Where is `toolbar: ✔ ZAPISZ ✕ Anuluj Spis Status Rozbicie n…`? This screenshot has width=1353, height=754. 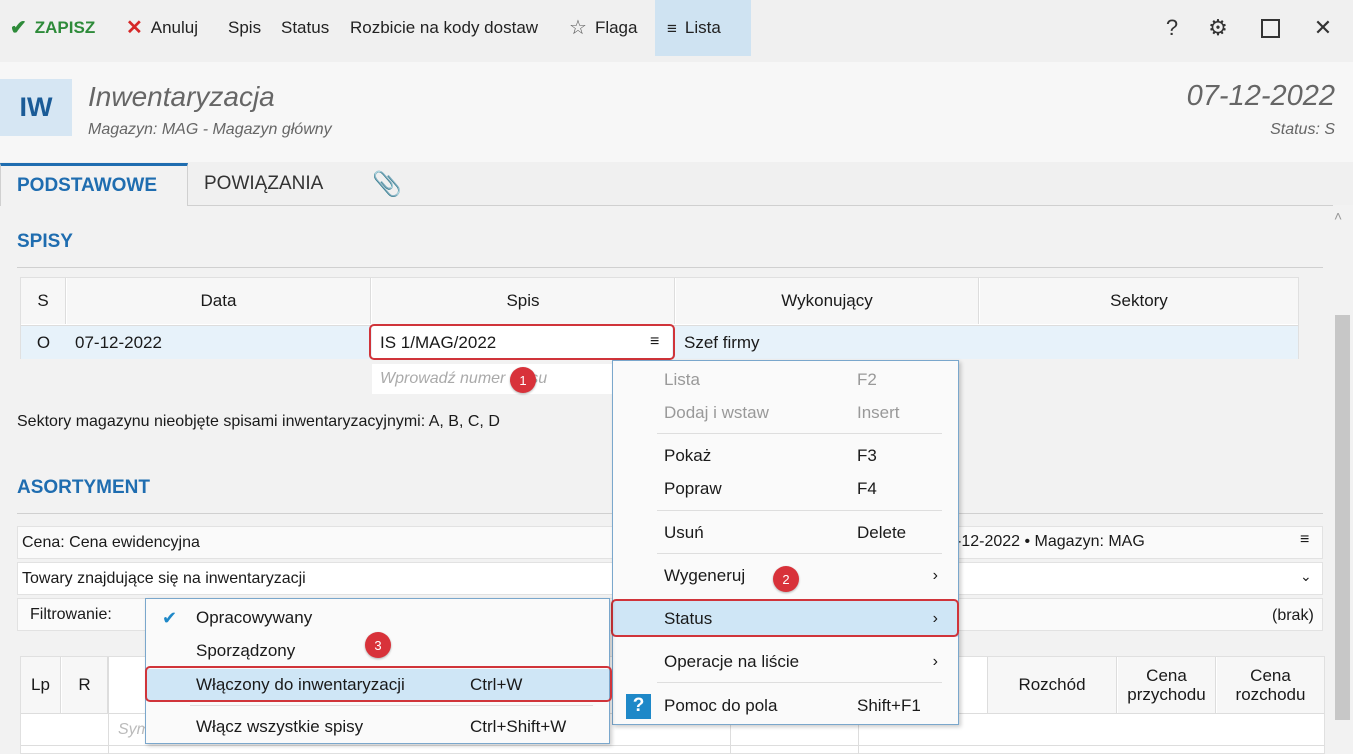 toolbar: ✔ ZAPISZ ✕ Anuluj Spis Status Rozbicie n… is located at coordinates (676, 28).